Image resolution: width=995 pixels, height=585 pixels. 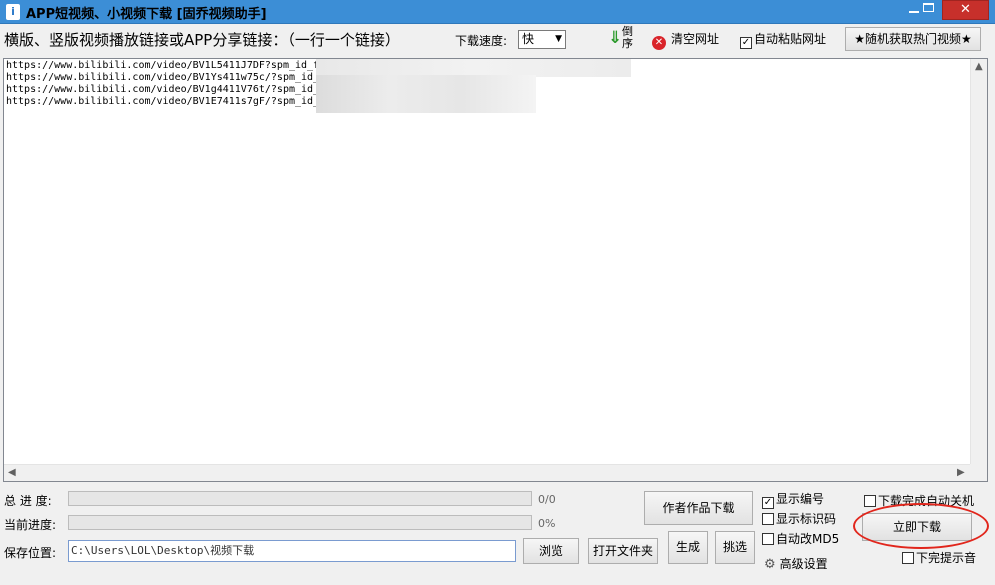 I want to click on speed-select: 快 ▼, so click(x=542, y=39).